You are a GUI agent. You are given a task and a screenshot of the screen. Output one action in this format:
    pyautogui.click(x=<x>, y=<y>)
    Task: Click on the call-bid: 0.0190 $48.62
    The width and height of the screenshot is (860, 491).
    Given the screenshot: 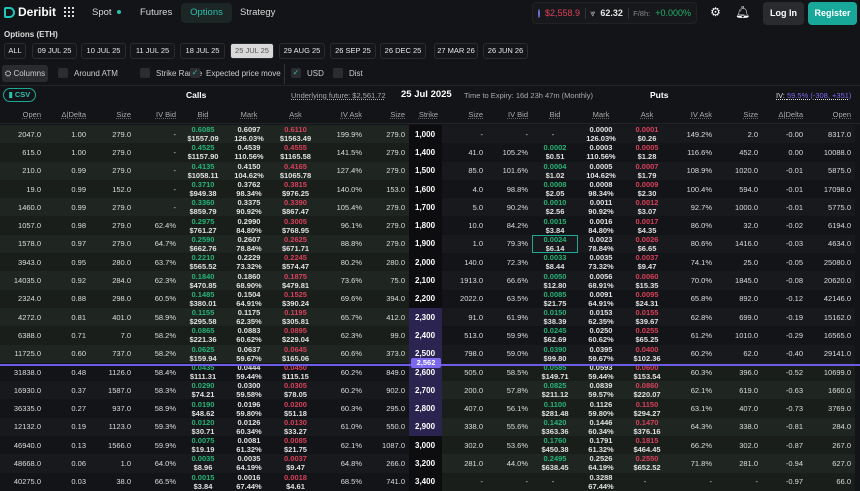 What is the action you would take?
    pyautogui.click(x=203, y=408)
    